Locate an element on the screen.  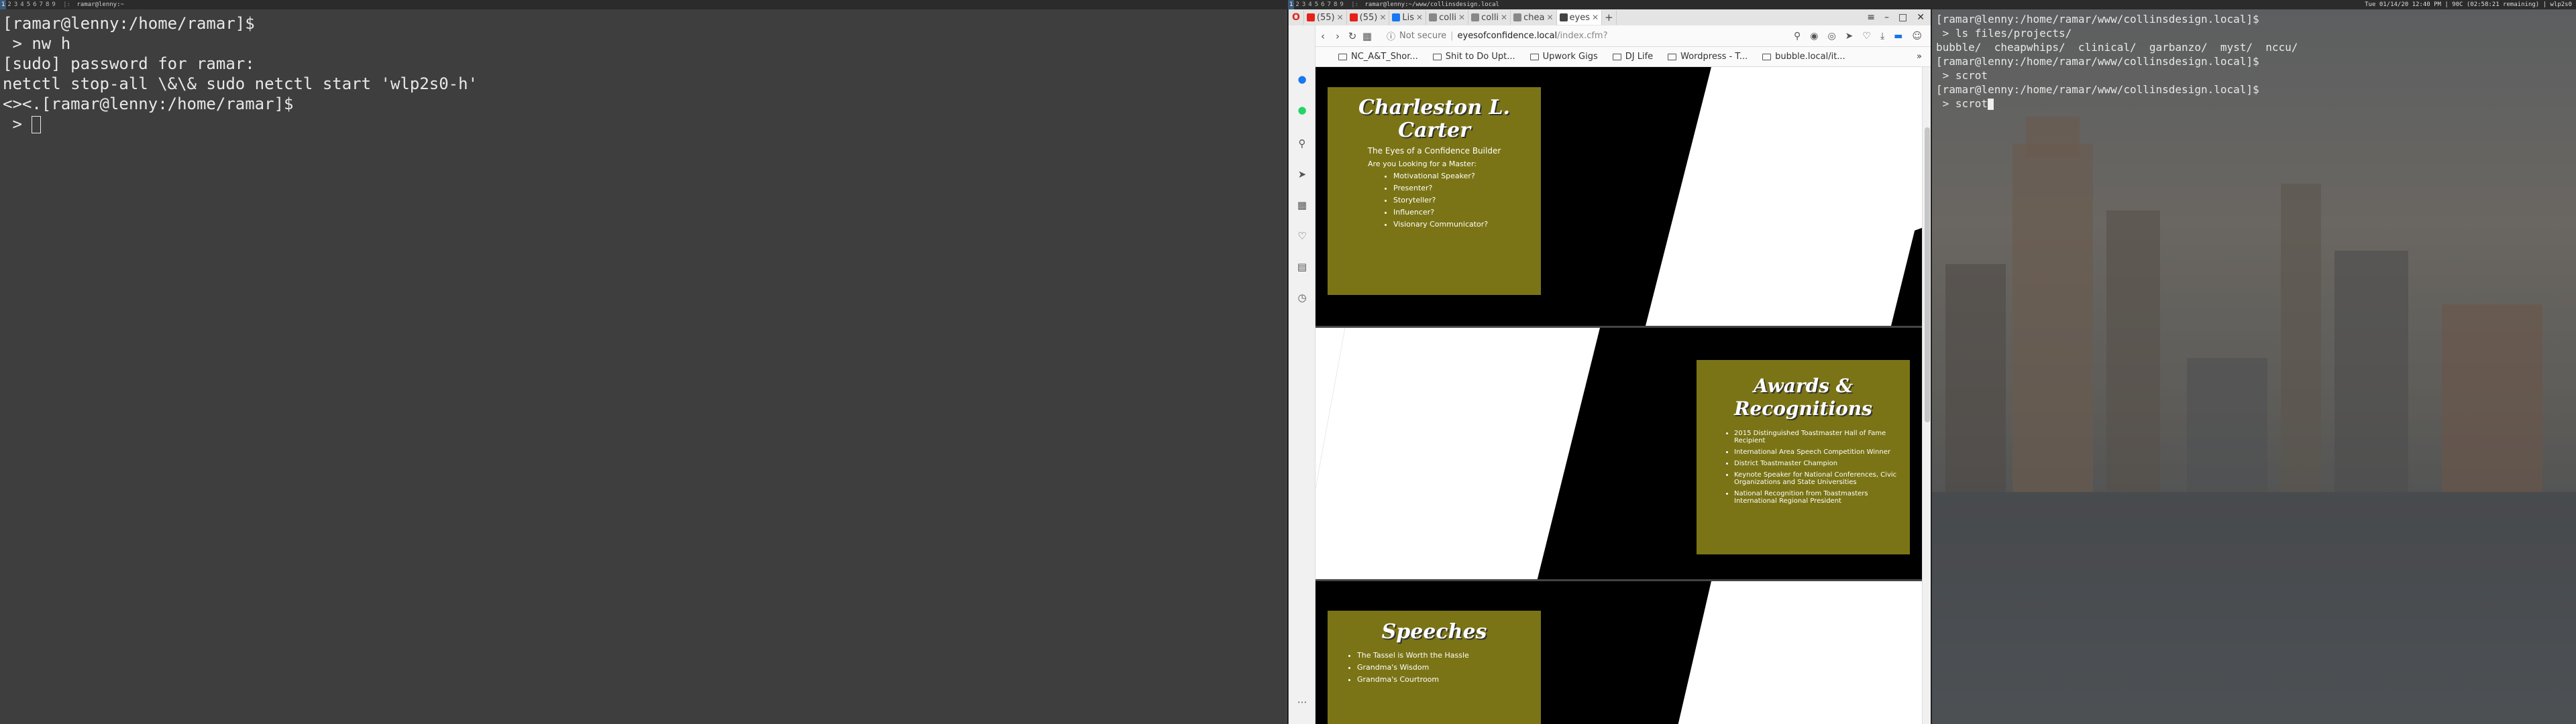
tab-2: (55) ✕ is located at coordinates (1368, 17).